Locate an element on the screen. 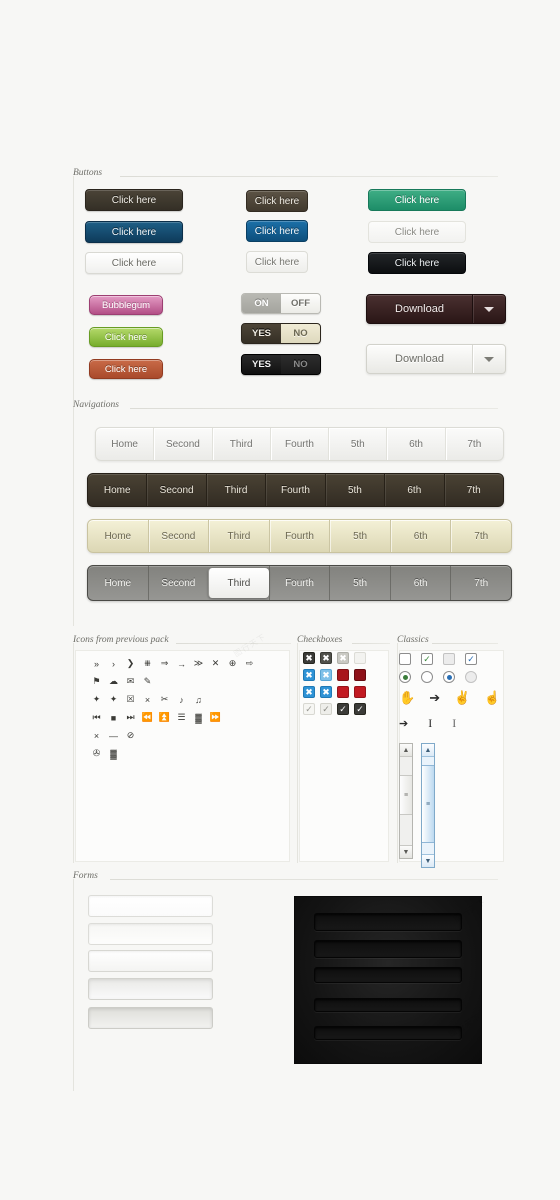 This screenshot has height=1200, width=560. button-small-blue: Click here is located at coordinates (277, 231).